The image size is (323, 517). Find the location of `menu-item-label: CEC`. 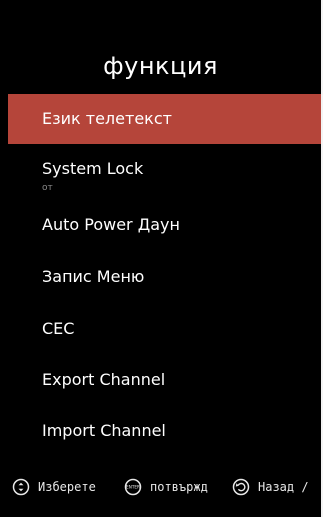

menu-item-label: CEC is located at coordinates (58, 328).